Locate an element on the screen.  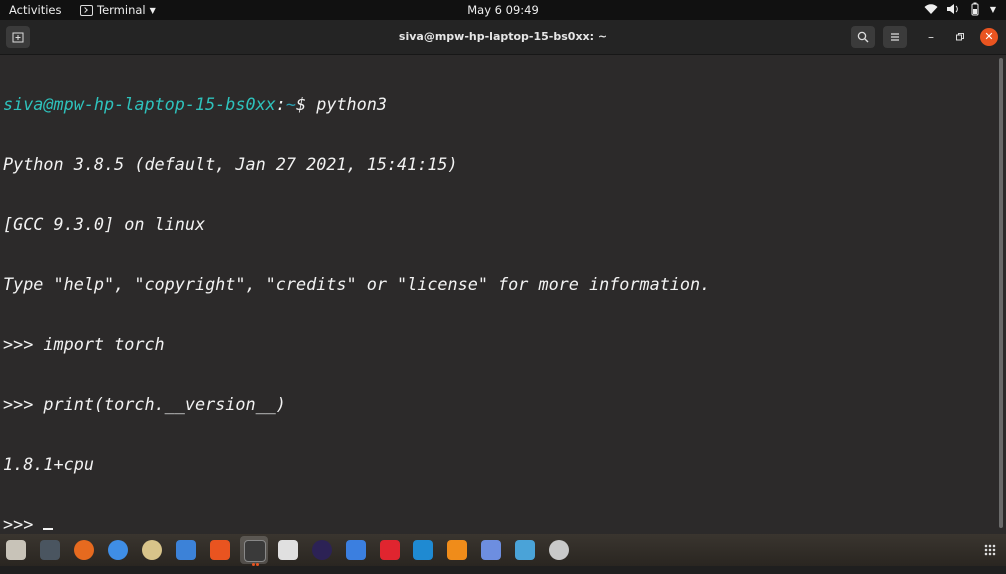
title-bar: siva@mpw-hp-laptop-15-bs0xx: ~ – ✕ is located at coordinates (503, 37).